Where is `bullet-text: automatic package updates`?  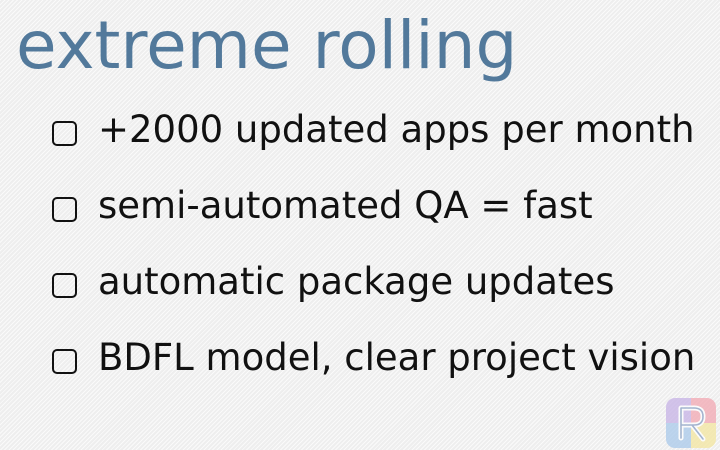 bullet-text: automatic package updates is located at coordinates (356, 281).